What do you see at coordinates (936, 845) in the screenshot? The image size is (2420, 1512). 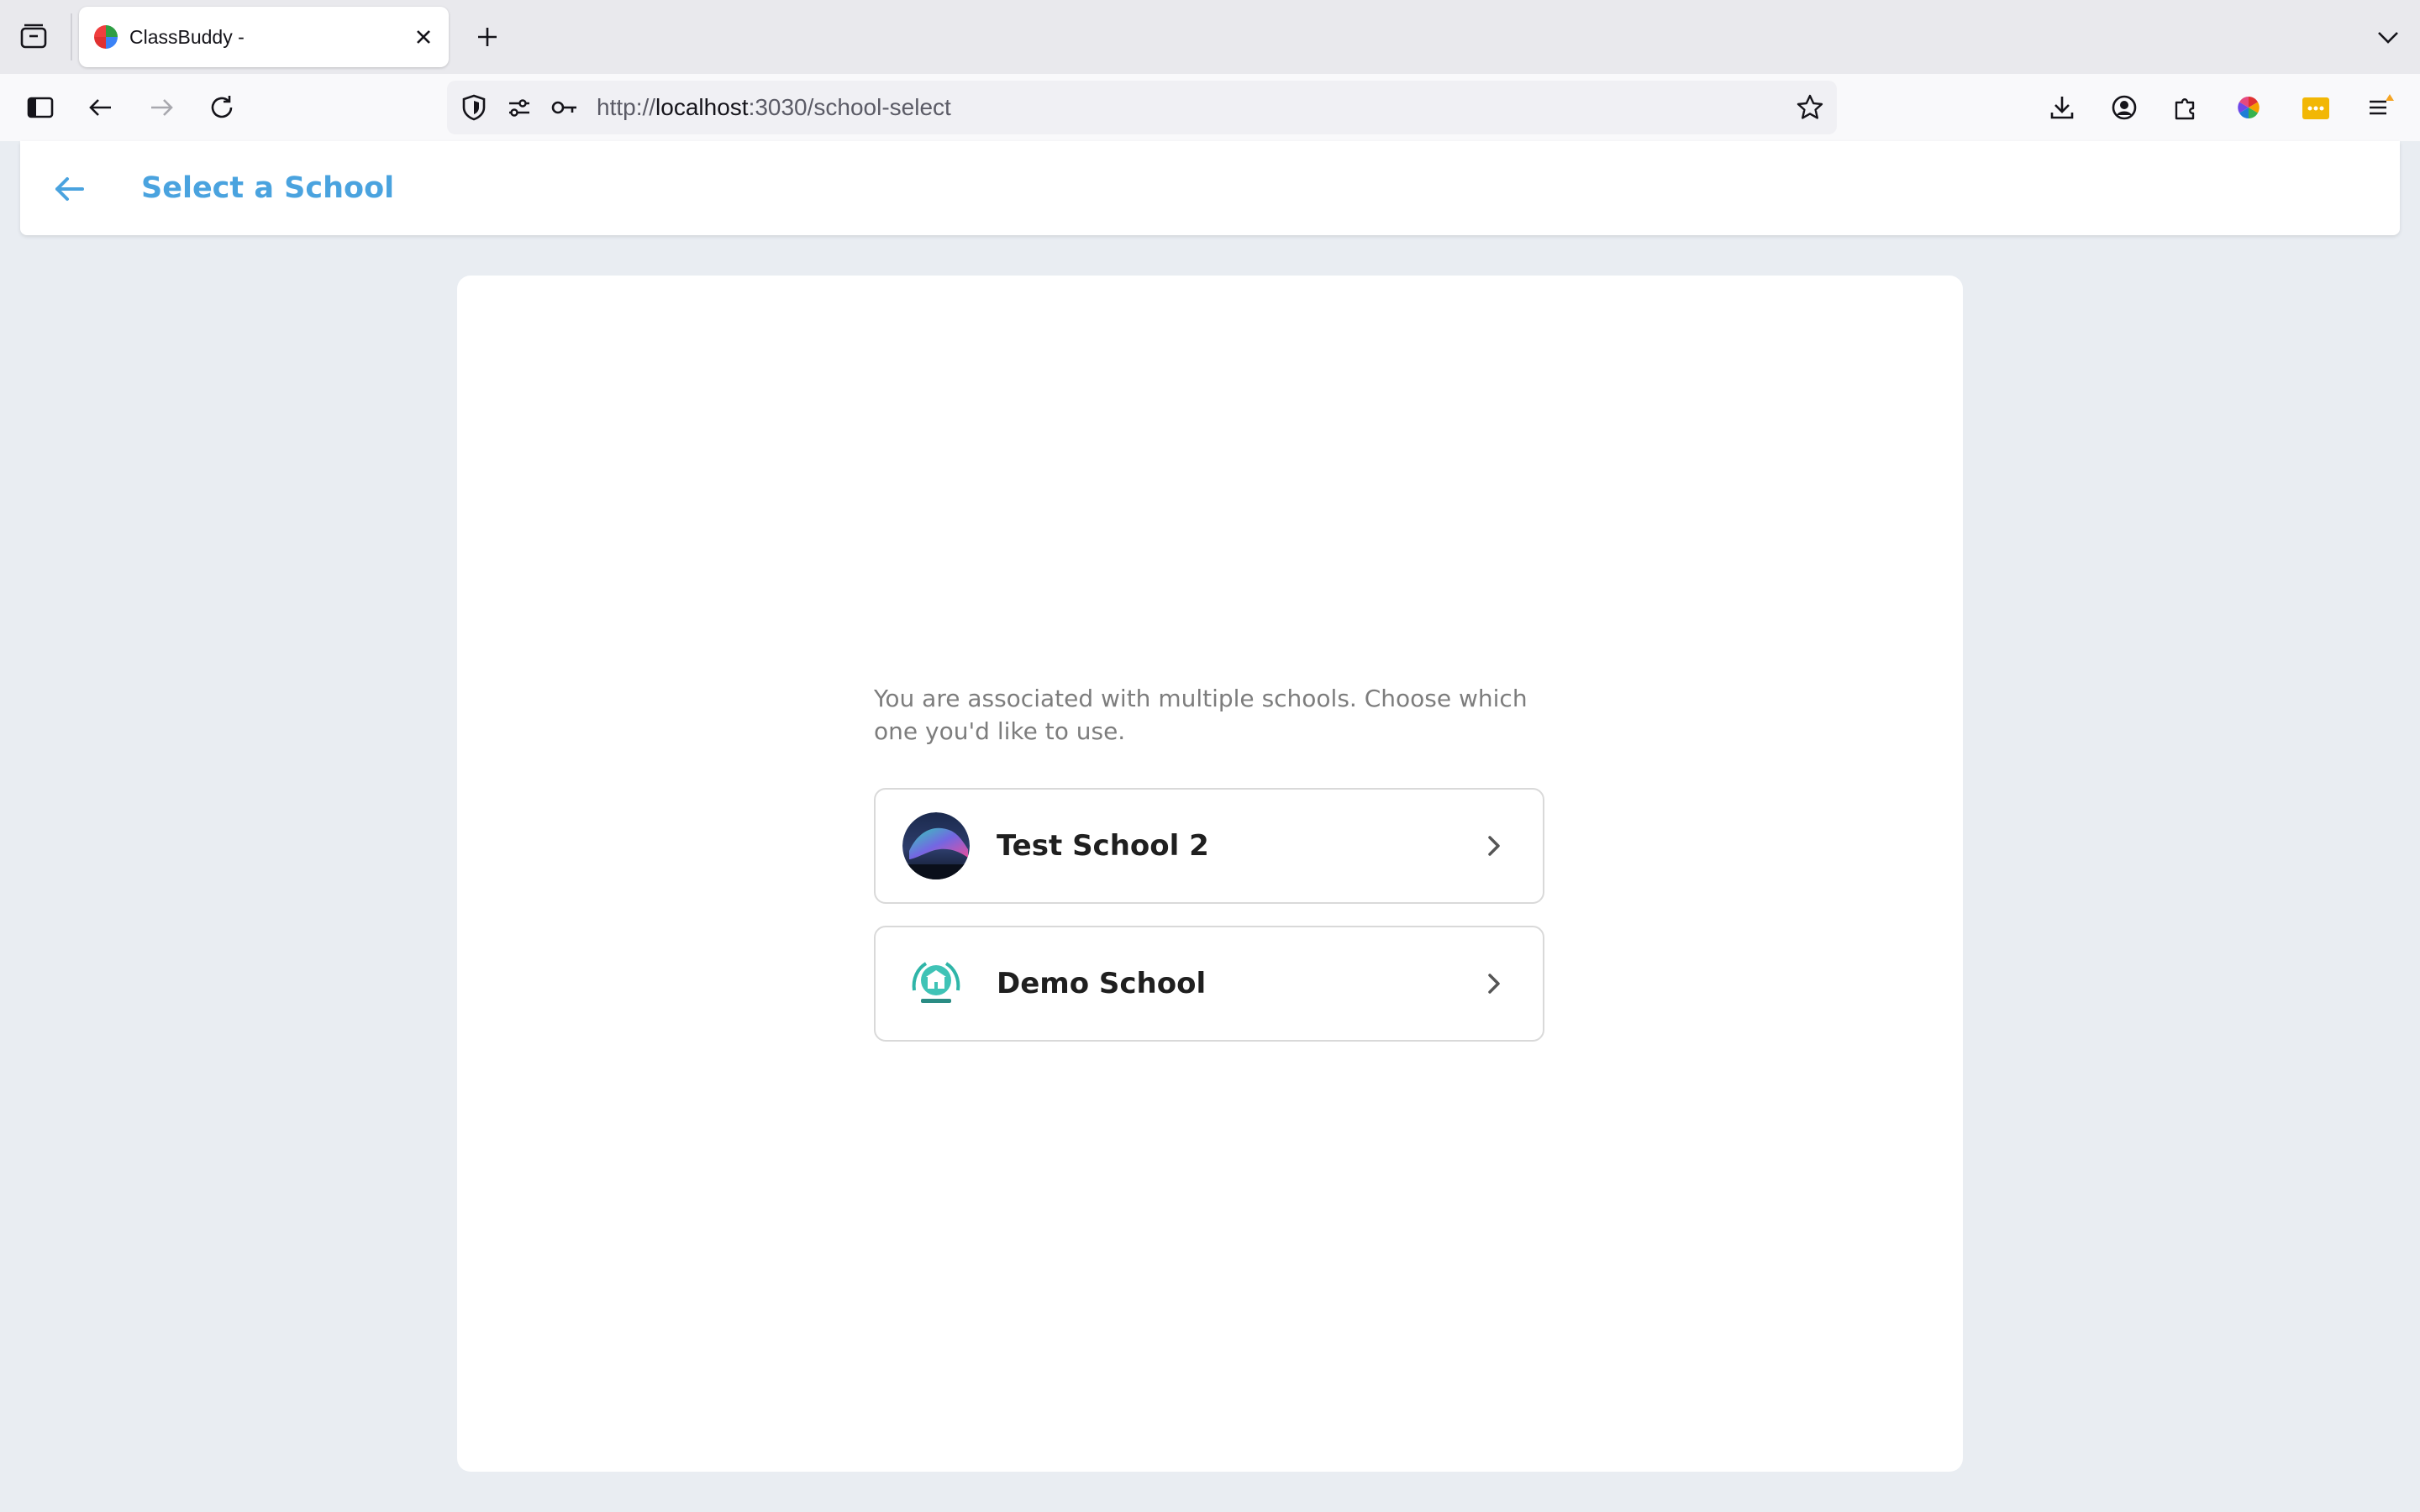 I see `aurora-avatar` at bounding box center [936, 845].